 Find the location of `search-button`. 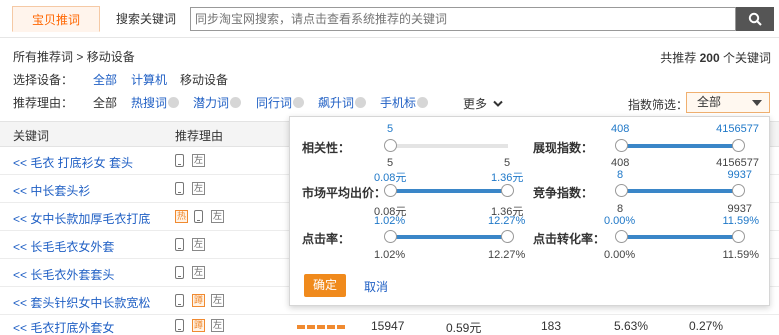

search-button is located at coordinates (755, 19).